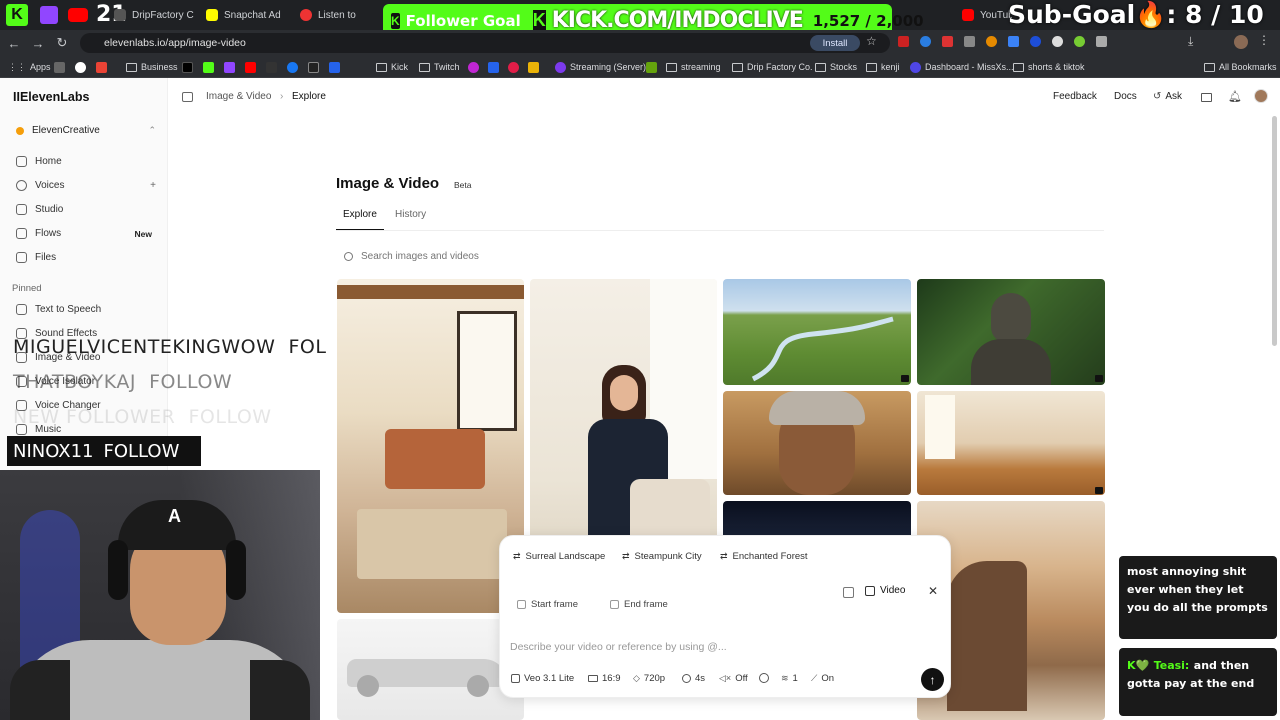 This screenshot has width=1280, height=720. I want to click on sidebar-item-home: Home, so click(39, 161).